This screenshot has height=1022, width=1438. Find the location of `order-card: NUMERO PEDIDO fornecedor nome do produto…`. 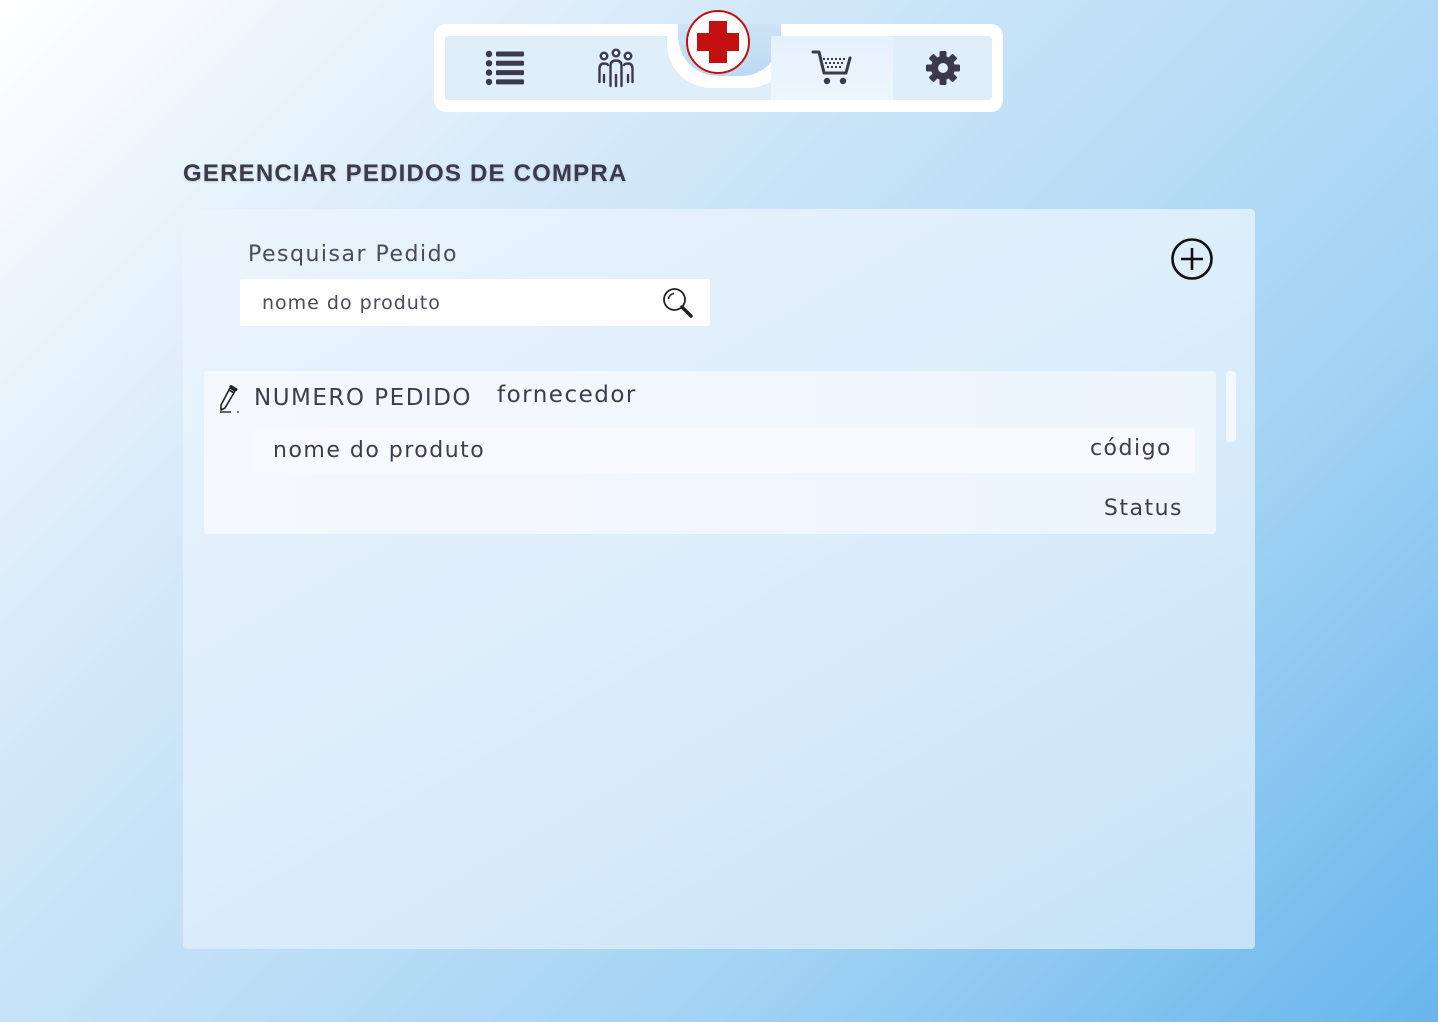

order-card: NUMERO PEDIDO fornecedor nome do produto… is located at coordinates (710, 452).